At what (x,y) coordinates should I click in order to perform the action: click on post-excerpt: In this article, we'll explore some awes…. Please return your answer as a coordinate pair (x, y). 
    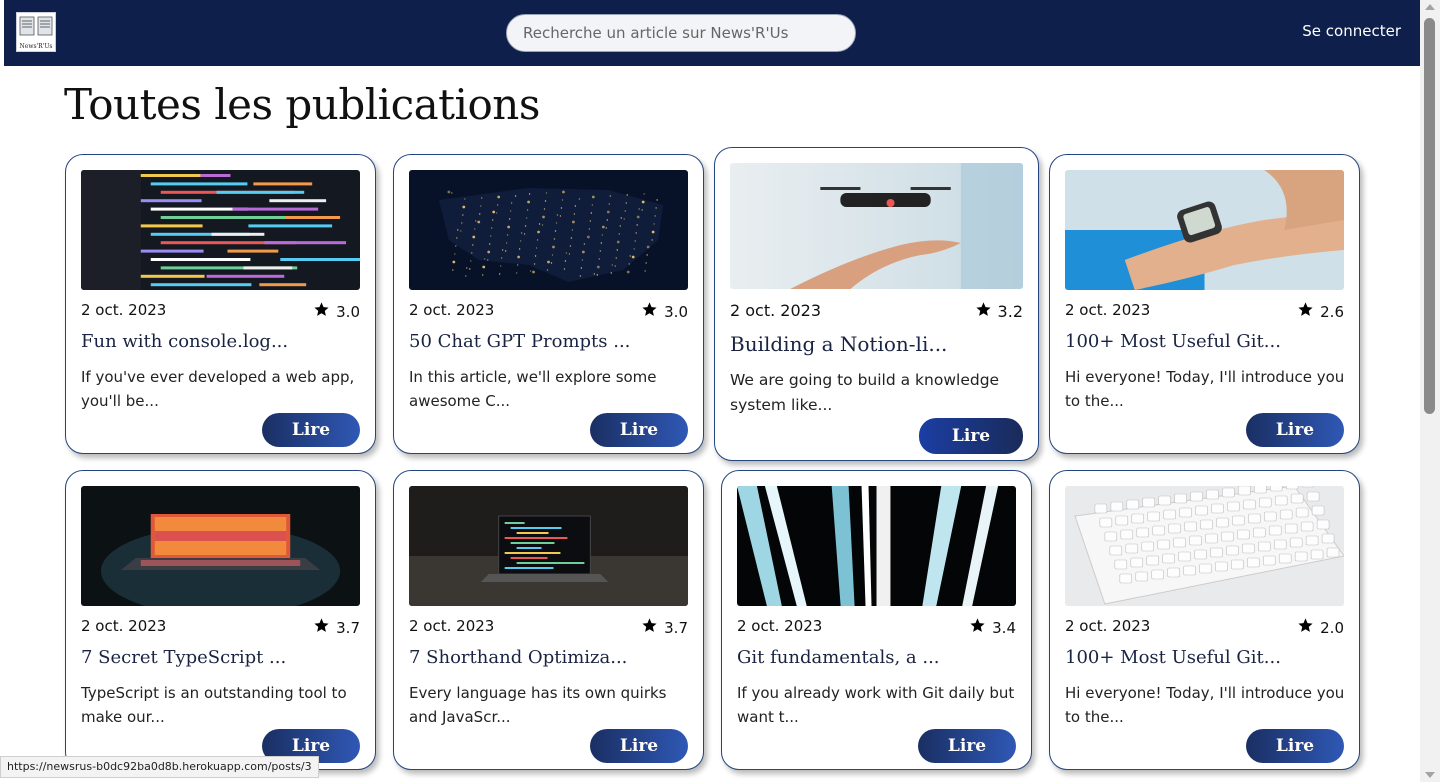
    Looking at the image, I should click on (533, 389).